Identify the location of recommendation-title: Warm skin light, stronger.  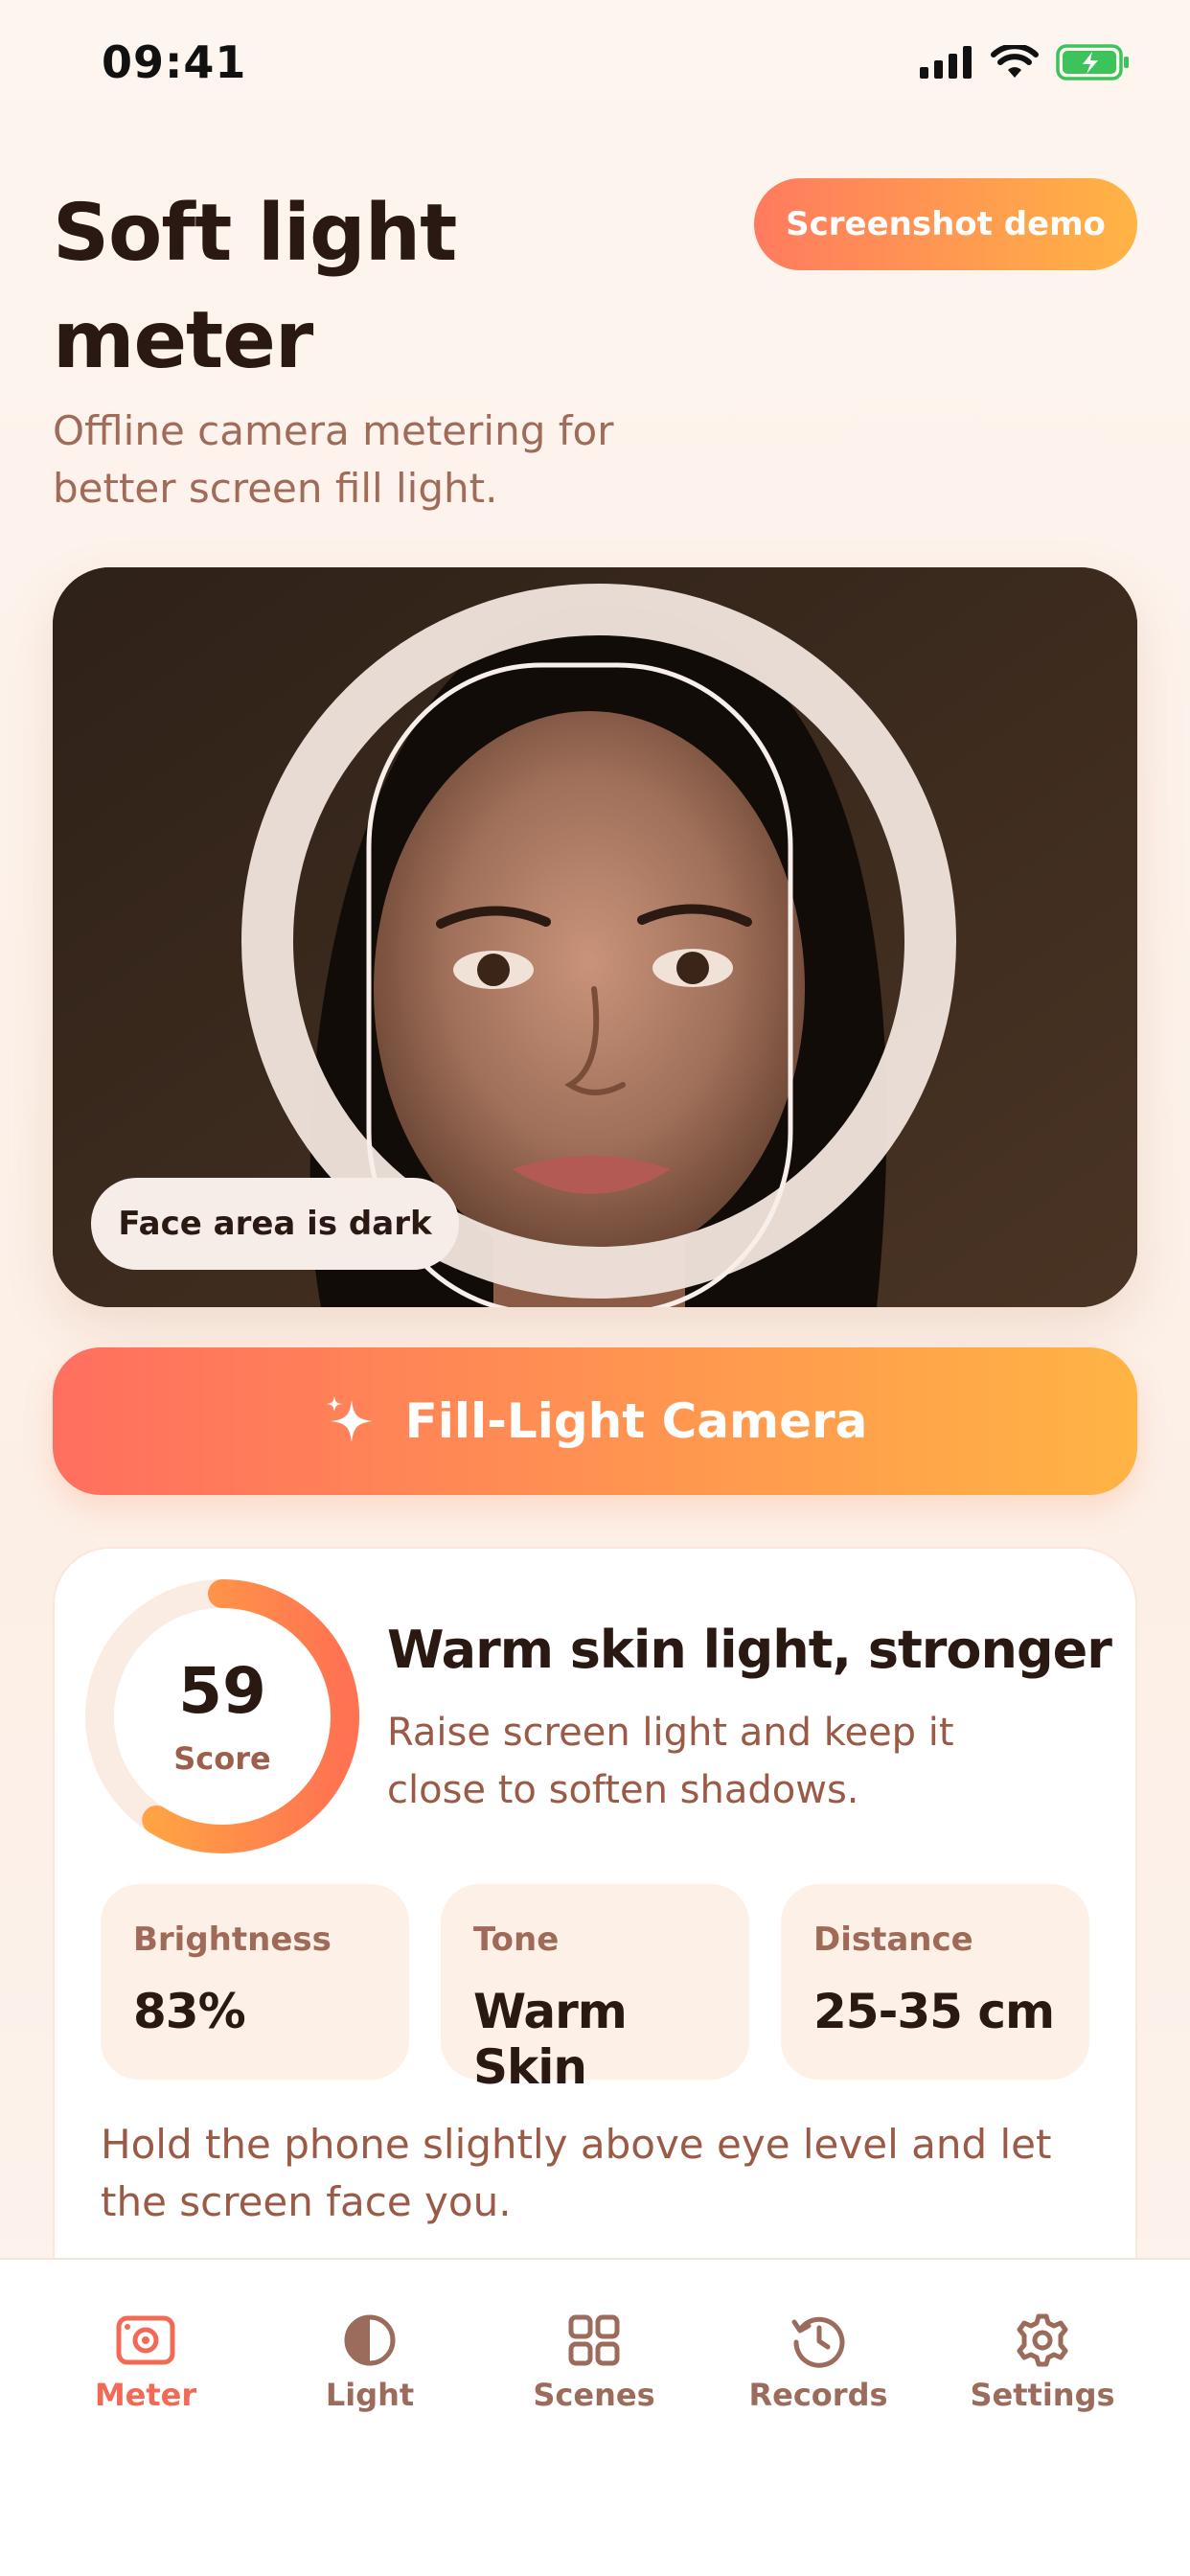
(749, 1650).